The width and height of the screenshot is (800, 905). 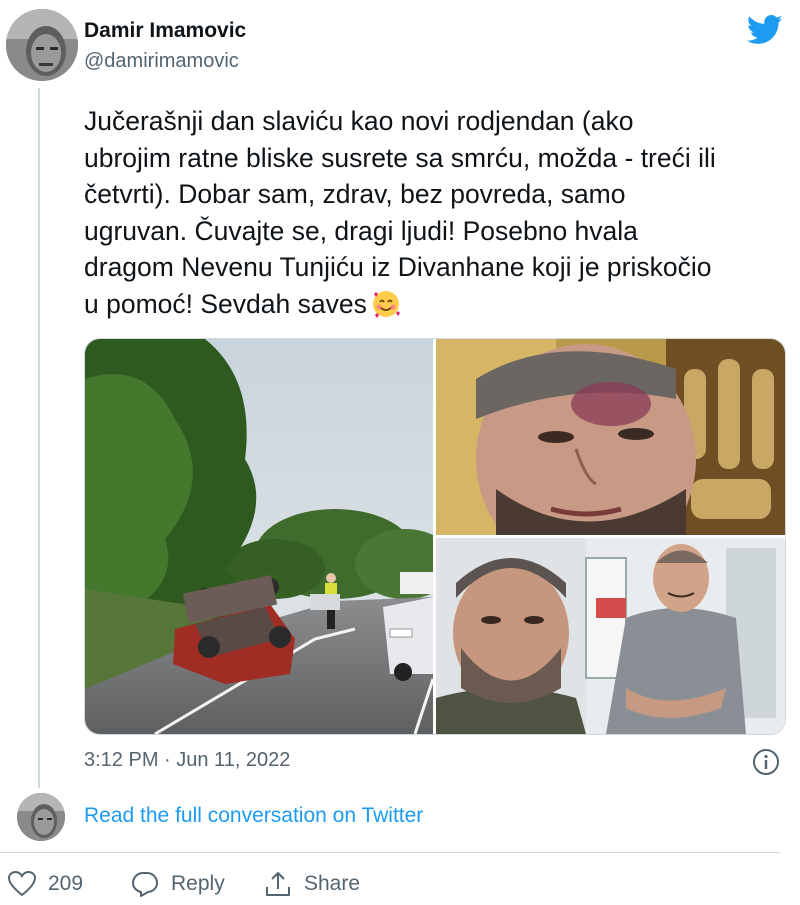 What do you see at coordinates (45, 884) in the screenshot?
I see `like-button: 209` at bounding box center [45, 884].